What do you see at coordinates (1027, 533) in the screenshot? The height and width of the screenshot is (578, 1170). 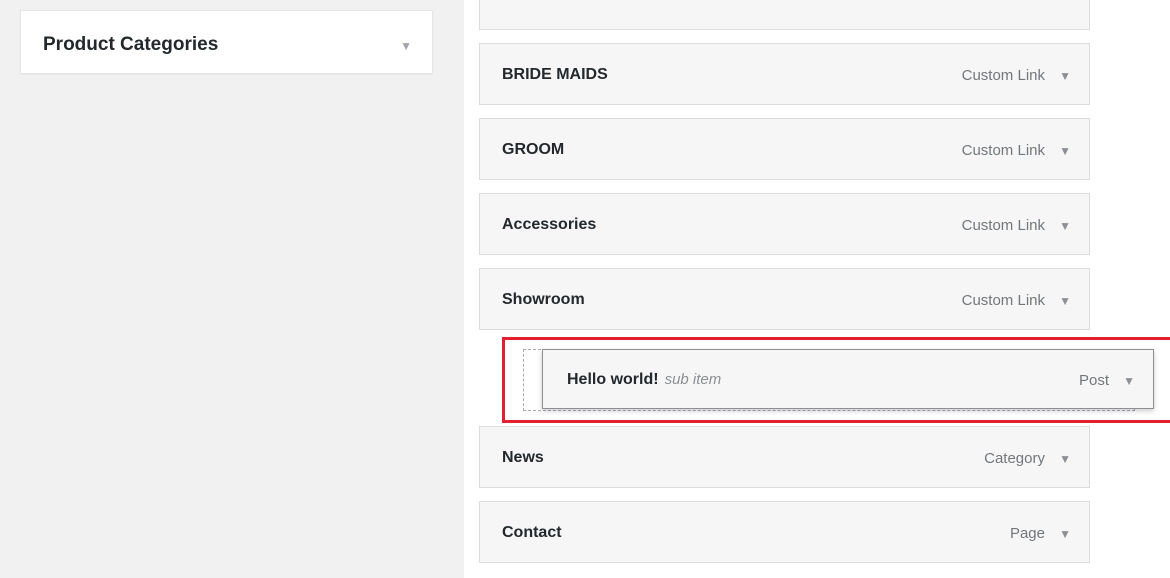 I see `menu-item-type: Page` at bounding box center [1027, 533].